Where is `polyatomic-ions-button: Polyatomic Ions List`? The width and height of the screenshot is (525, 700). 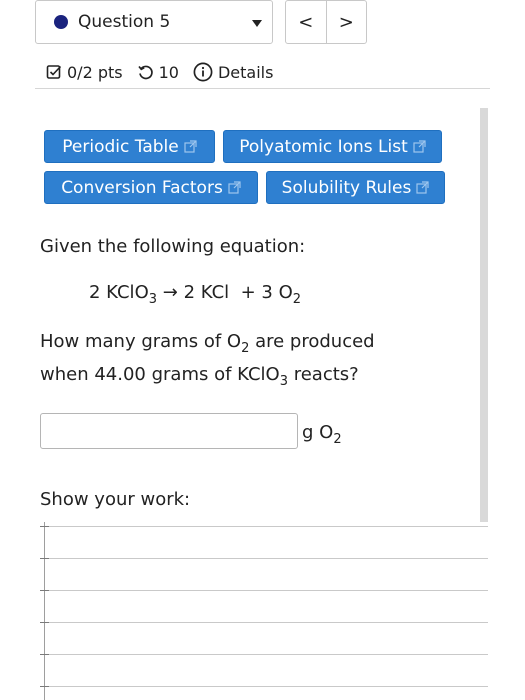 polyatomic-ions-button: Polyatomic Ions List is located at coordinates (332, 146).